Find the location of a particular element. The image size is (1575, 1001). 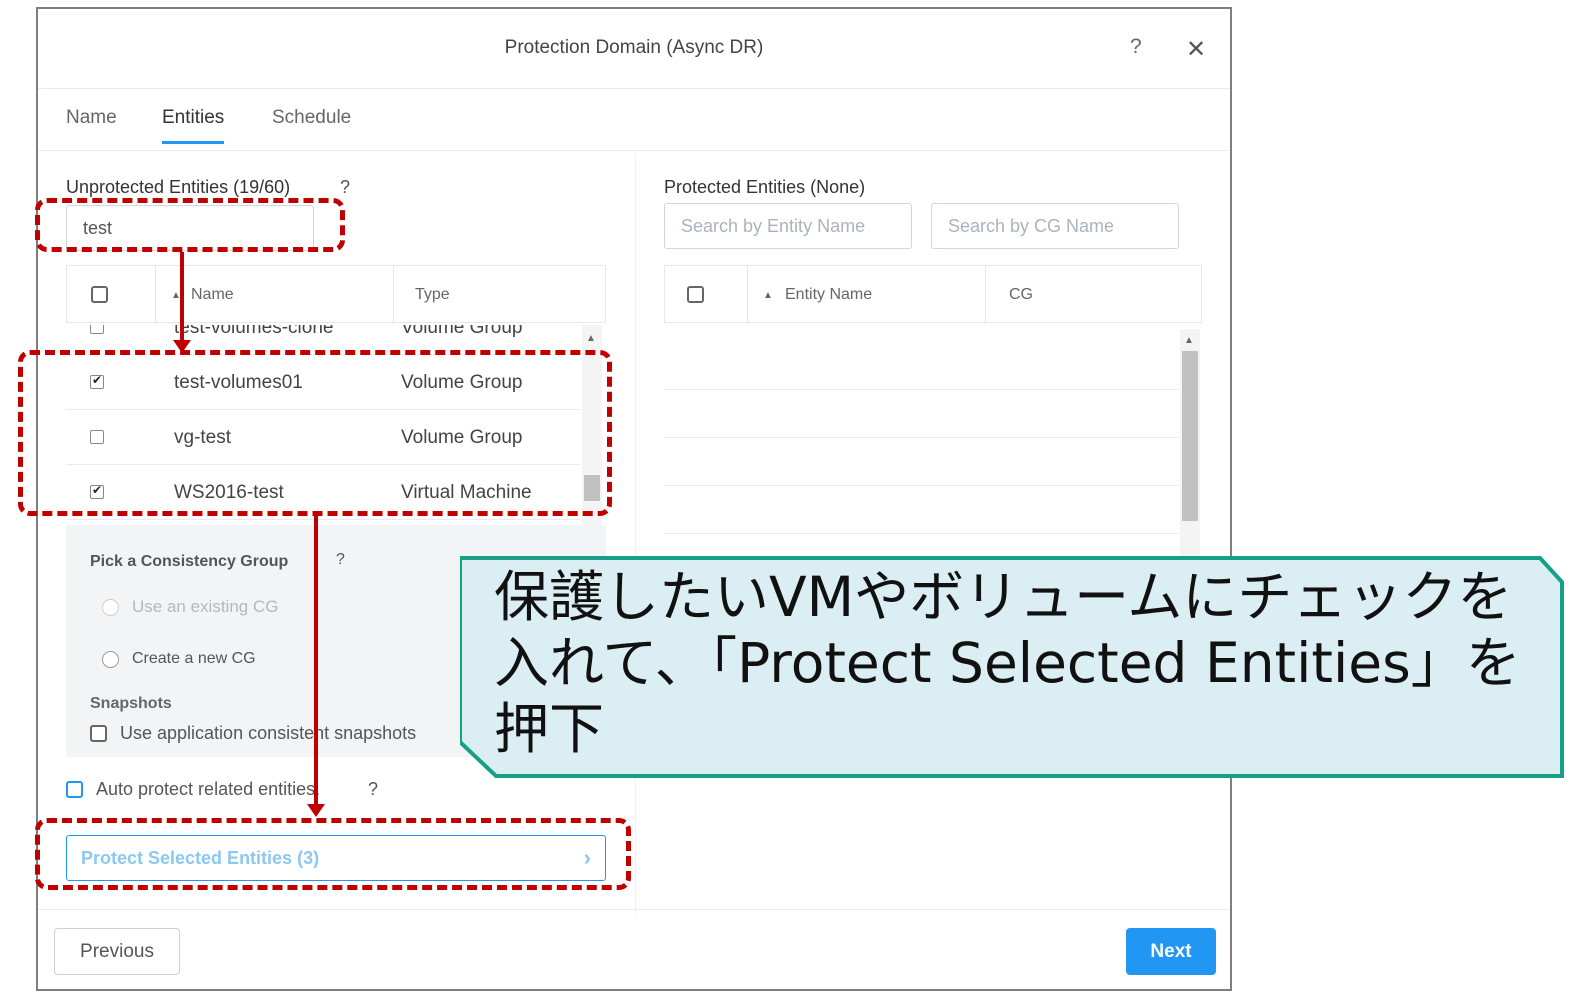

table-row: test-volumes01 Volume Group is located at coordinates (323, 382).